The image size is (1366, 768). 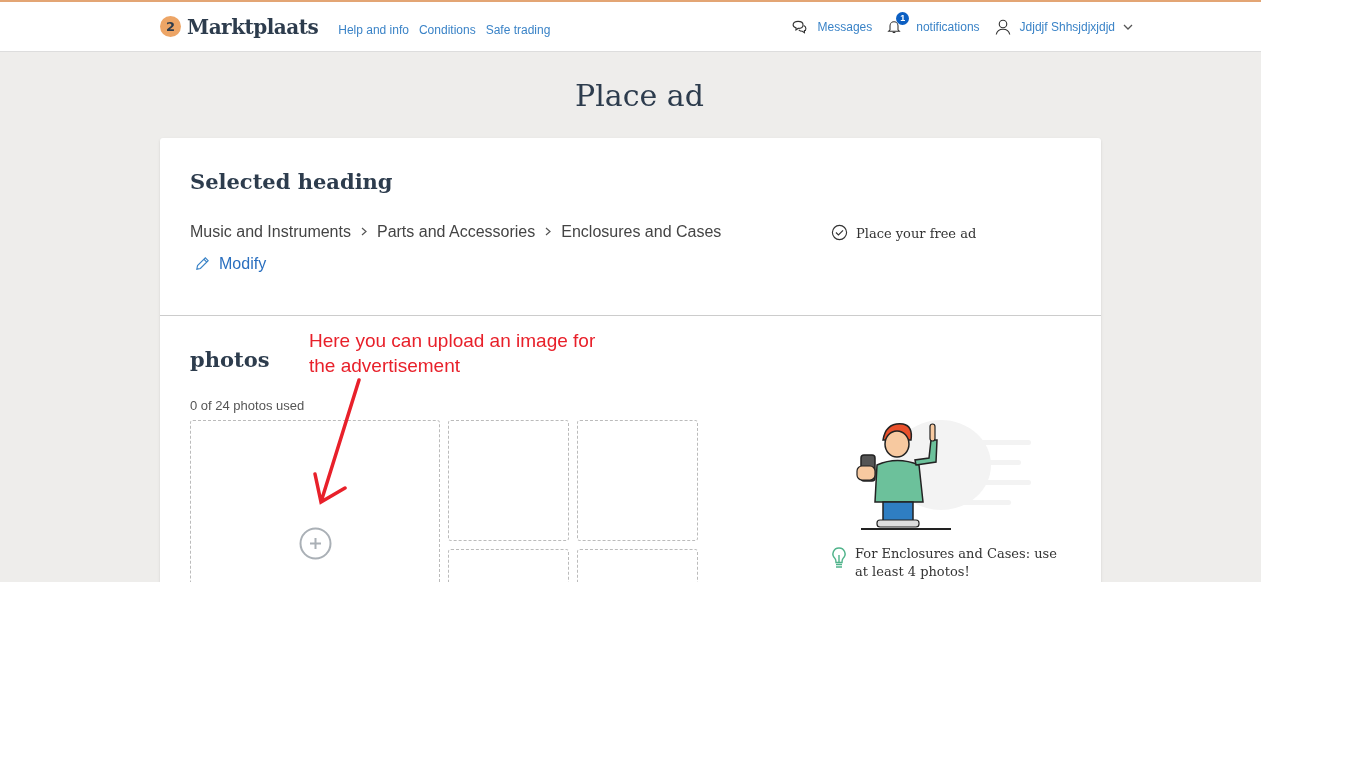 I want to click on page-title: Place ad, so click(x=639, y=96).